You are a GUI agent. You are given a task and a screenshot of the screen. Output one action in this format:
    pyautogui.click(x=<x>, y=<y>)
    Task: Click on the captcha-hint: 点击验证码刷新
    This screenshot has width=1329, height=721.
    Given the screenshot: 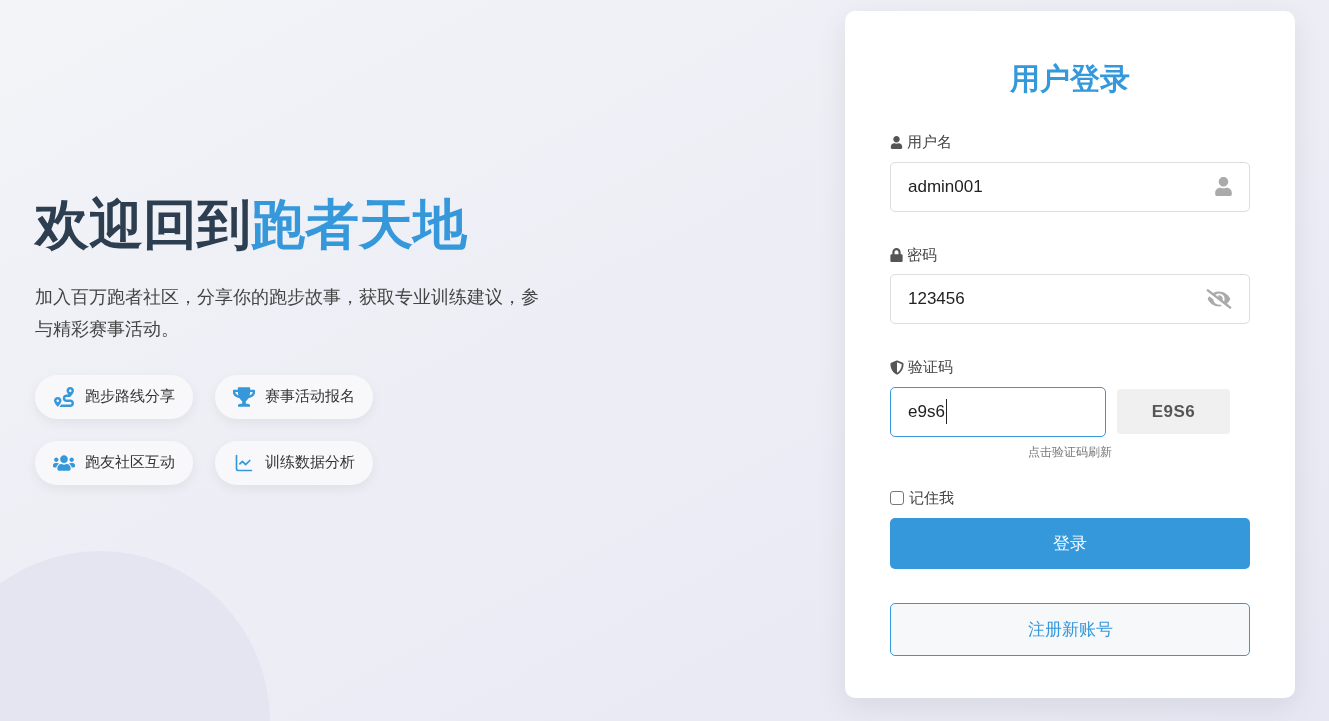 What is the action you would take?
    pyautogui.click(x=1070, y=452)
    